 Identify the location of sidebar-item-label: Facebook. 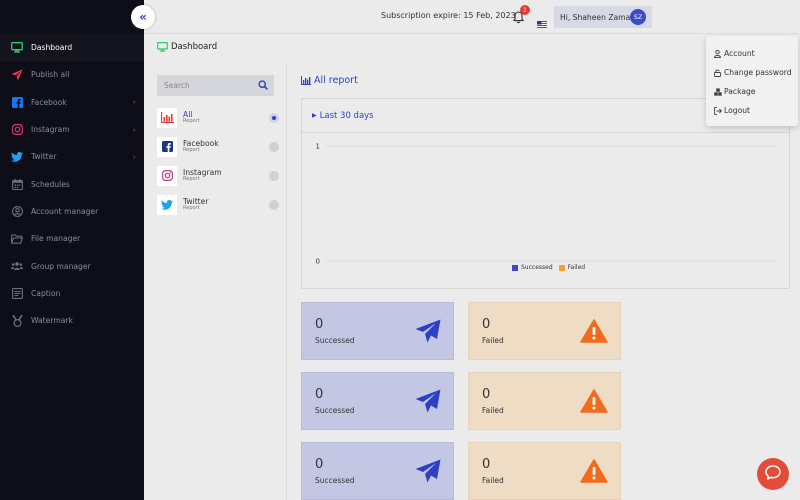
(49, 102).